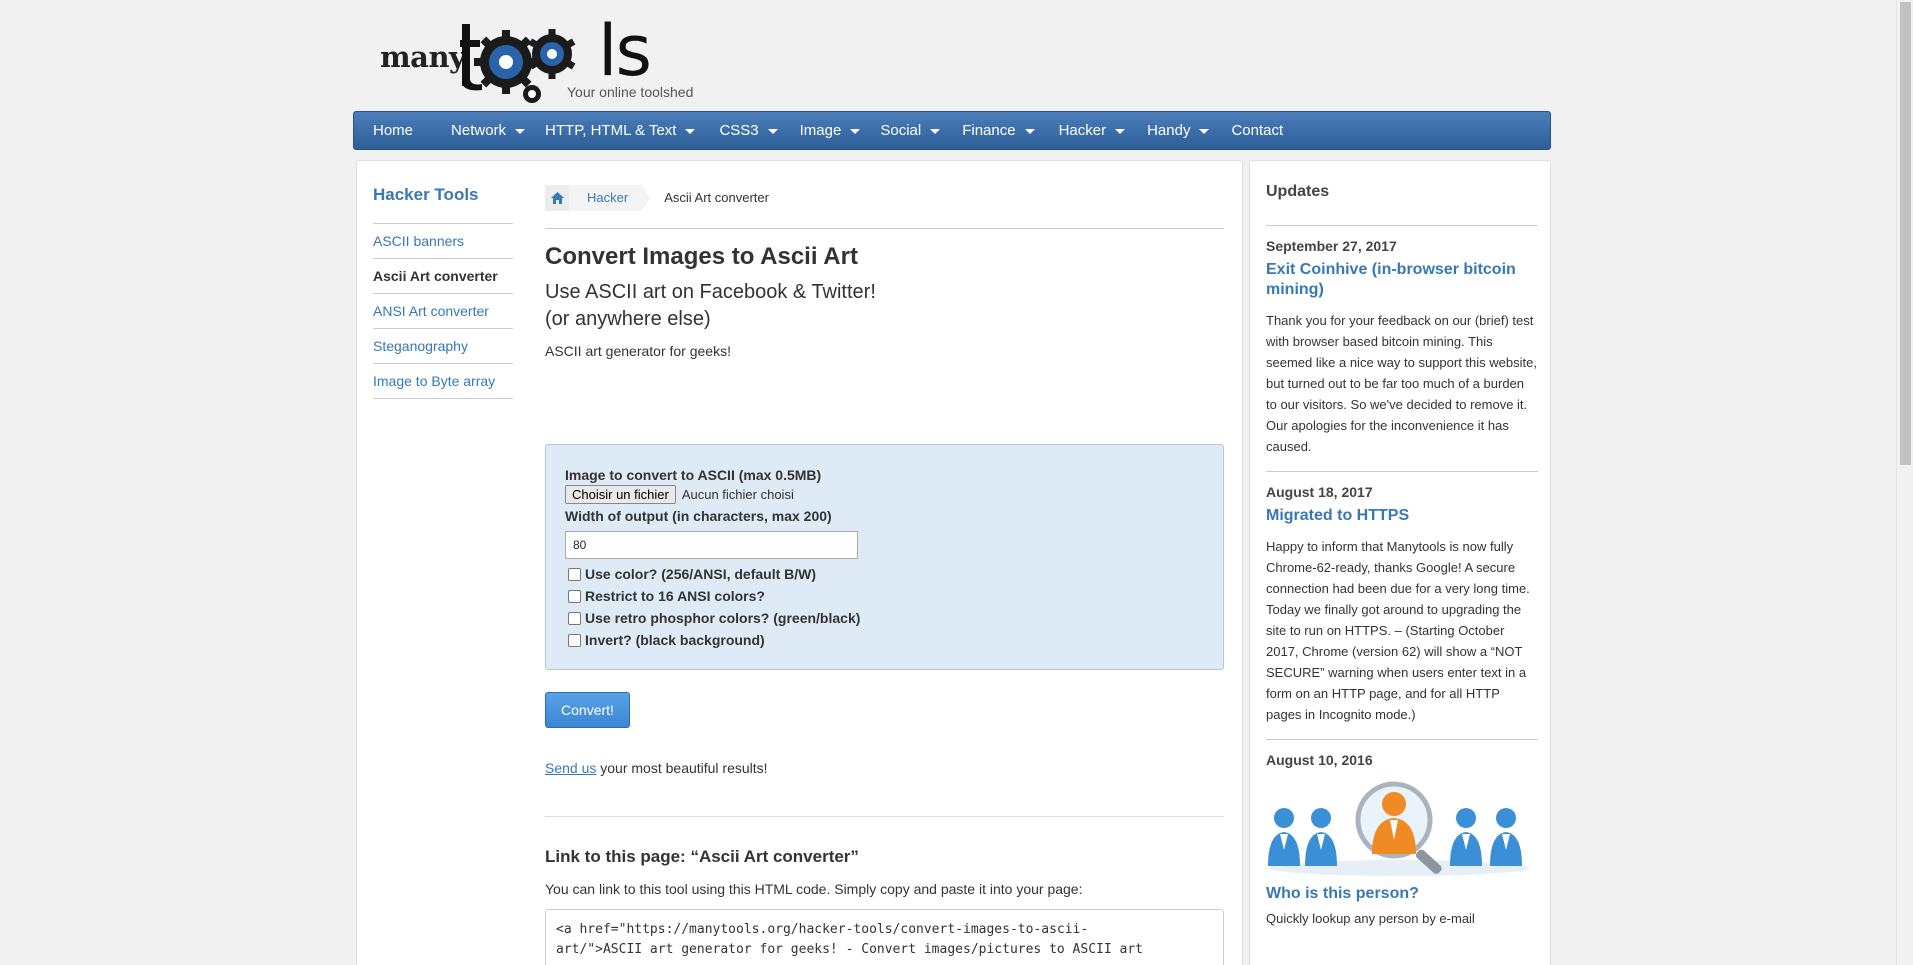  I want to click on updates-title: Updates, so click(1402, 204).